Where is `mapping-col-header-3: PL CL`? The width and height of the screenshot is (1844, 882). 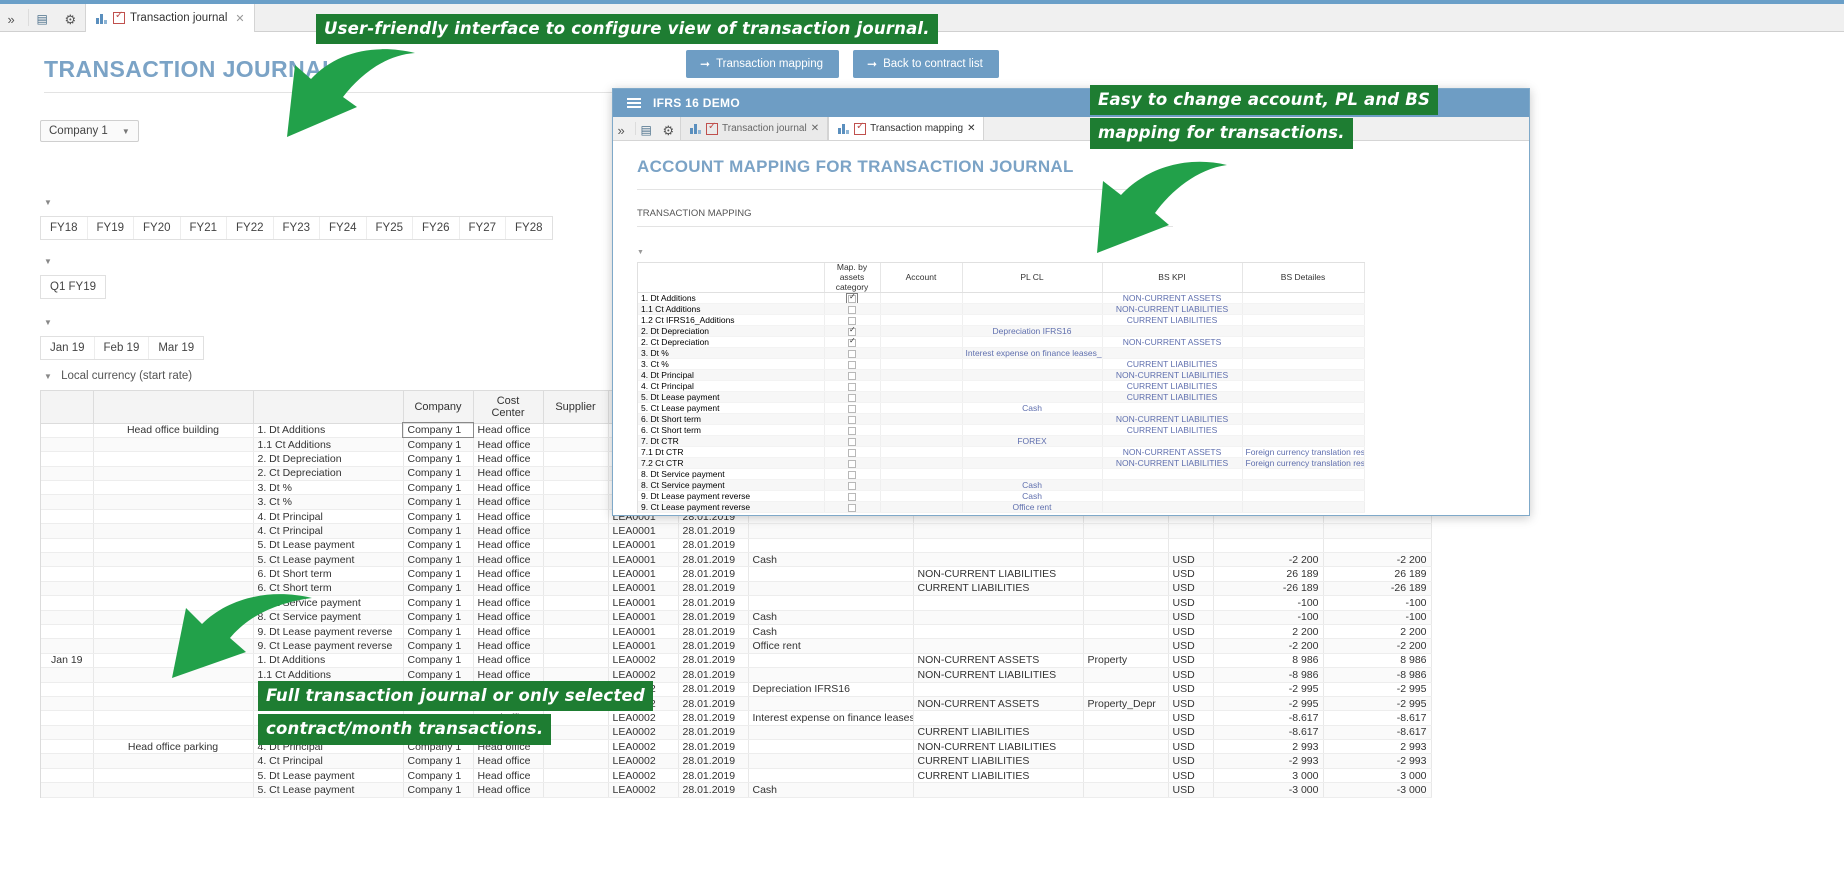
mapping-col-header-3: PL CL is located at coordinates (1032, 278).